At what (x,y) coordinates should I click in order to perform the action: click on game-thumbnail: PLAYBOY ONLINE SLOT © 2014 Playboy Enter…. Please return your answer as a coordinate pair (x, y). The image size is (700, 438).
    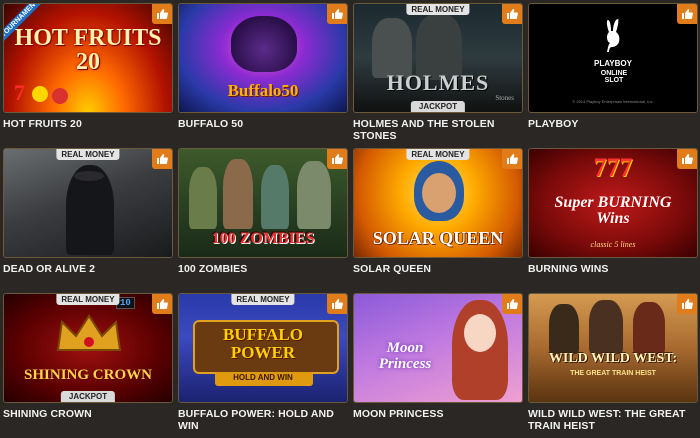
    Looking at the image, I should click on (613, 58).